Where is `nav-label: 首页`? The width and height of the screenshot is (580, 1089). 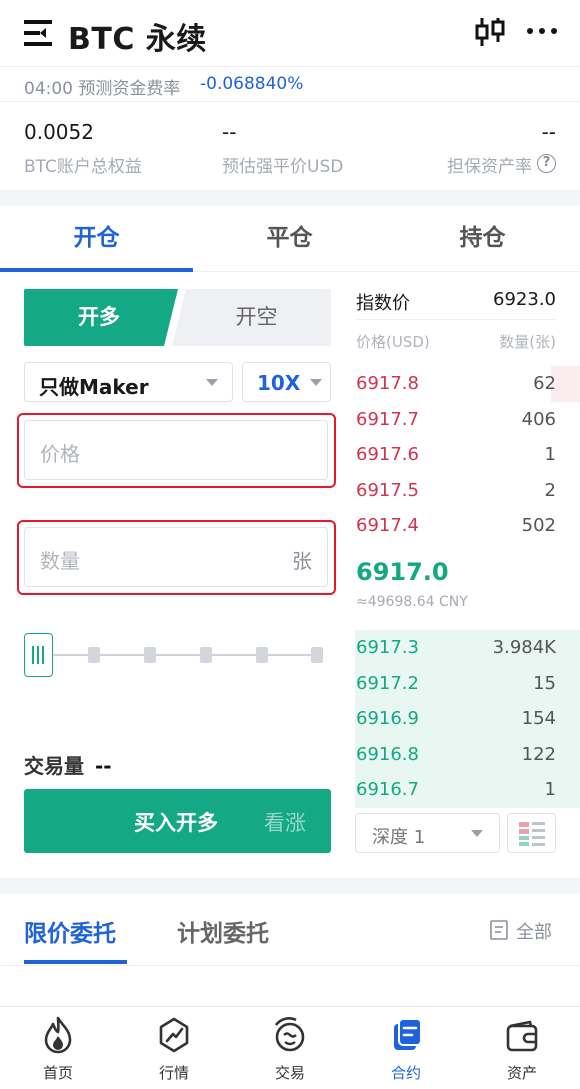 nav-label: 首页 is located at coordinates (57, 1073).